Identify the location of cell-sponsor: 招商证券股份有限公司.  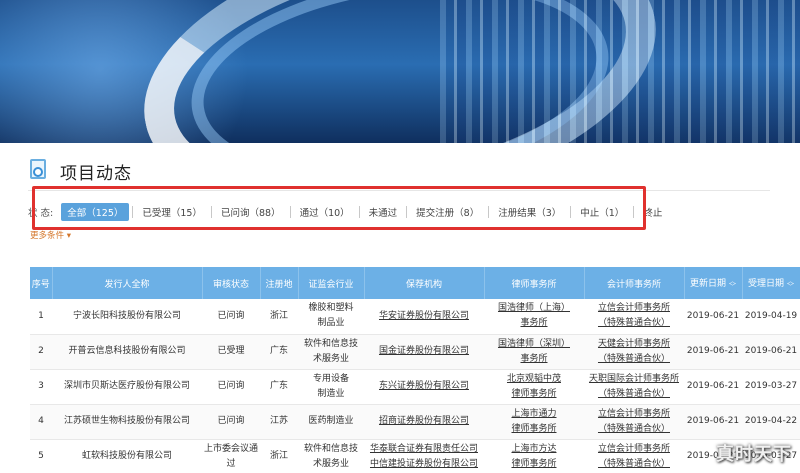
(424, 422).